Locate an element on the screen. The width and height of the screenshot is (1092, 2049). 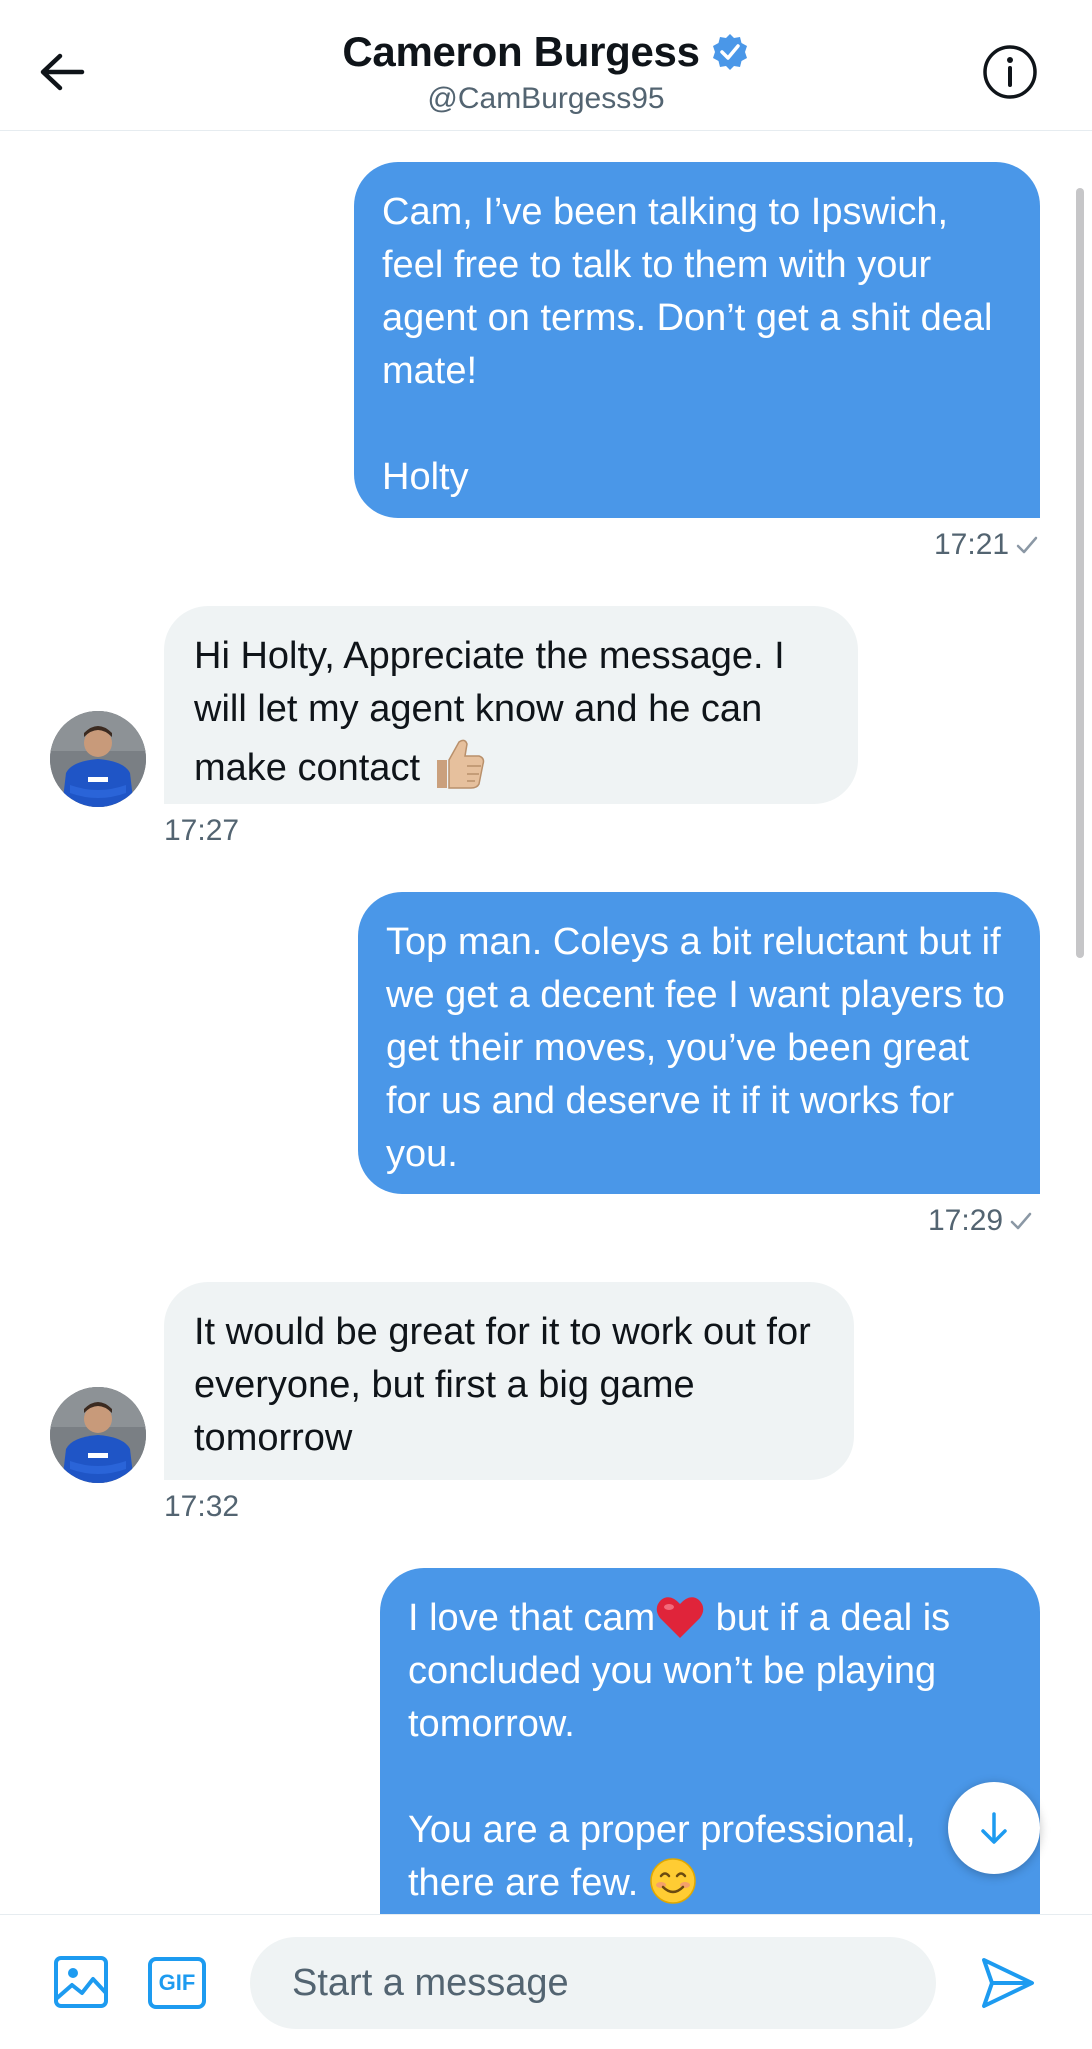
scroll-to-bottom-button is located at coordinates (994, 1828).